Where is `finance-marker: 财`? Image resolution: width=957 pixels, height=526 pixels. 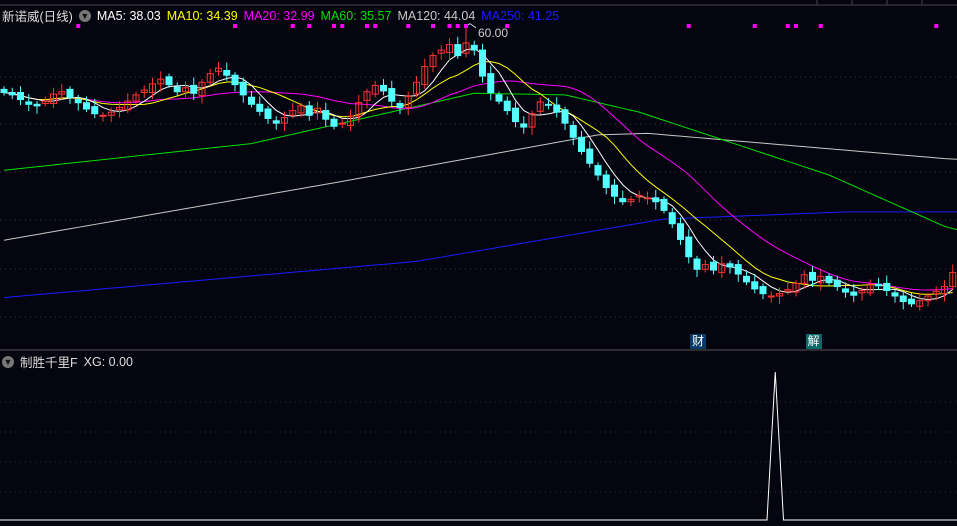 finance-marker: 财 is located at coordinates (698, 341).